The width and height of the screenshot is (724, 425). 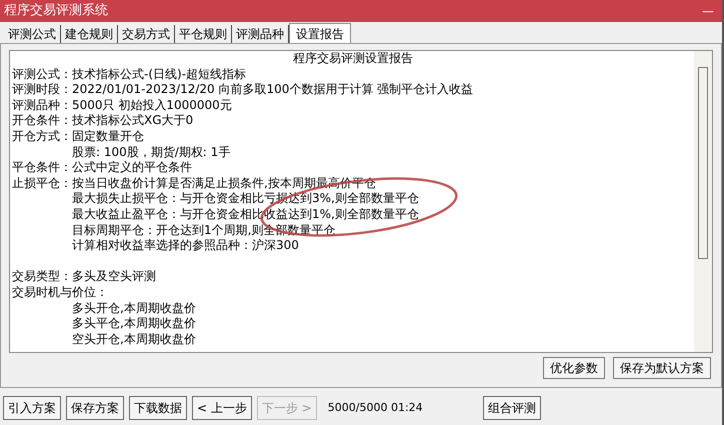 What do you see at coordinates (185, 245) in the screenshot?
I see `detail-text: 计算相对收益率选择的参照品种：沪深300` at bounding box center [185, 245].